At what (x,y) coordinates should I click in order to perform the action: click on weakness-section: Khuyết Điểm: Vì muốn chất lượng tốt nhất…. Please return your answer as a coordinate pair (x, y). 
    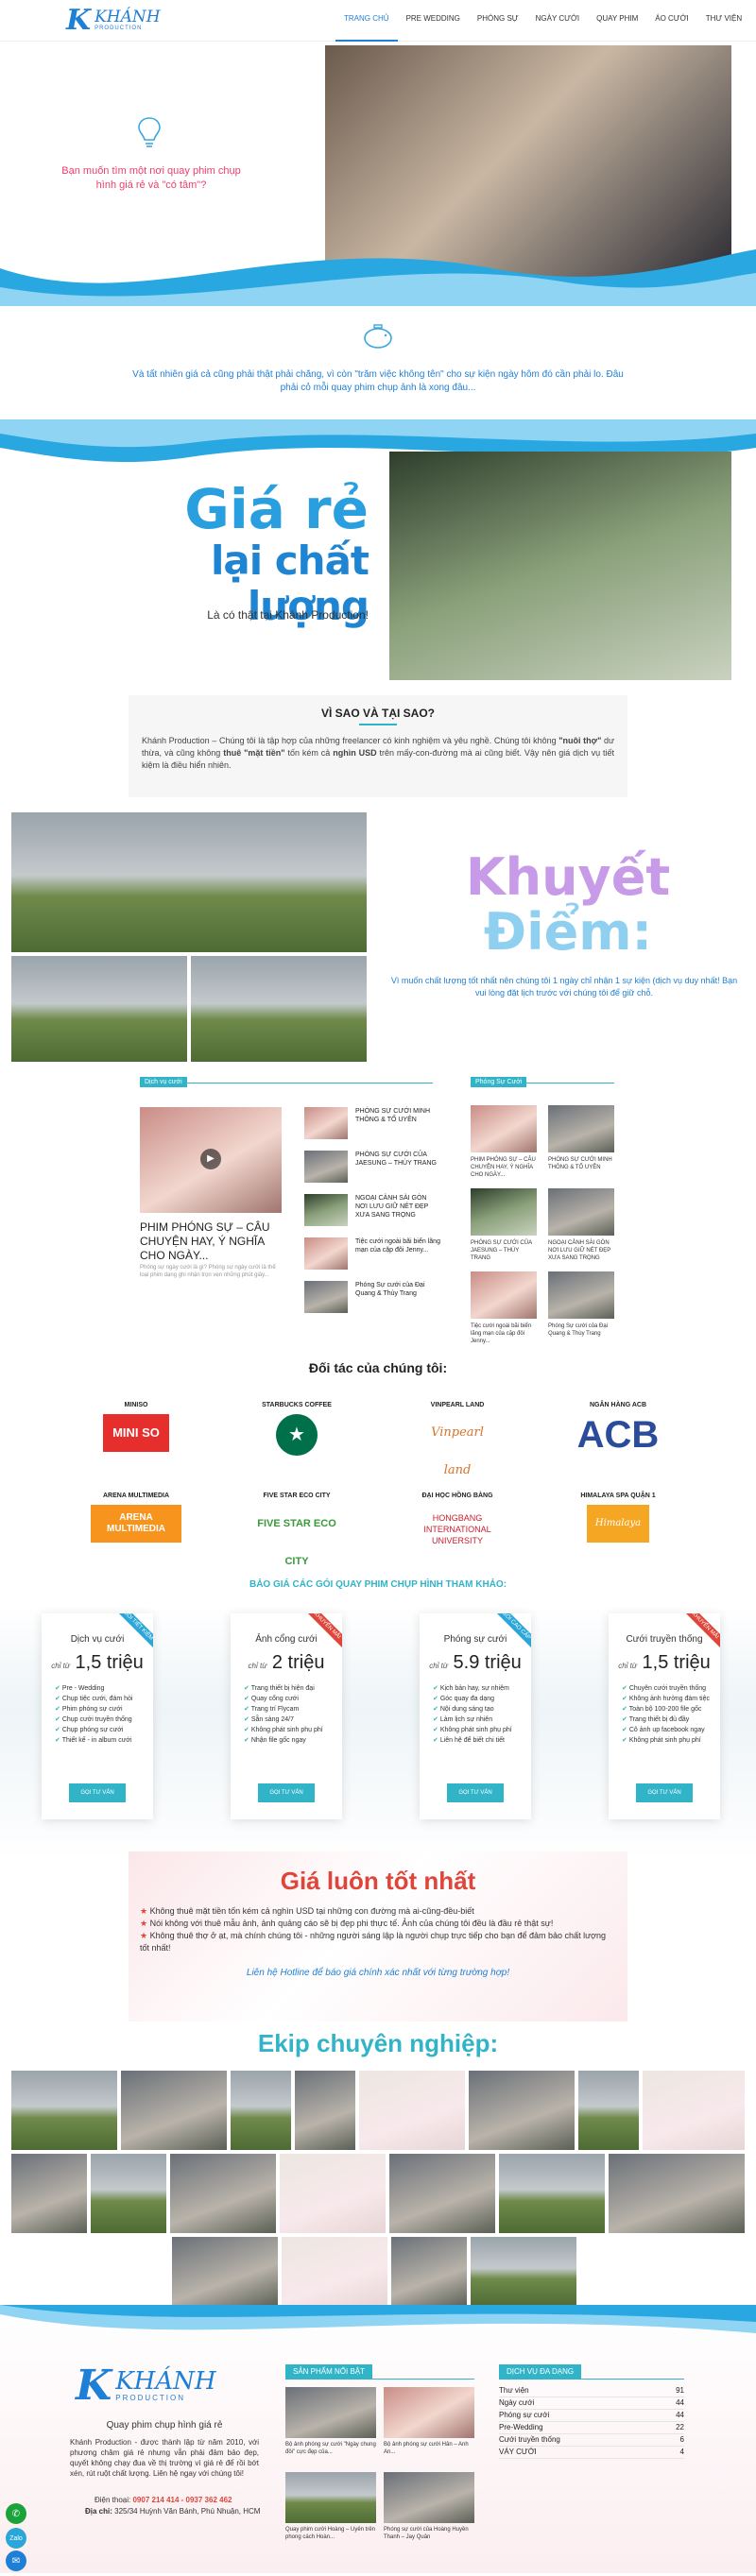
    Looking at the image, I should click on (378, 937).